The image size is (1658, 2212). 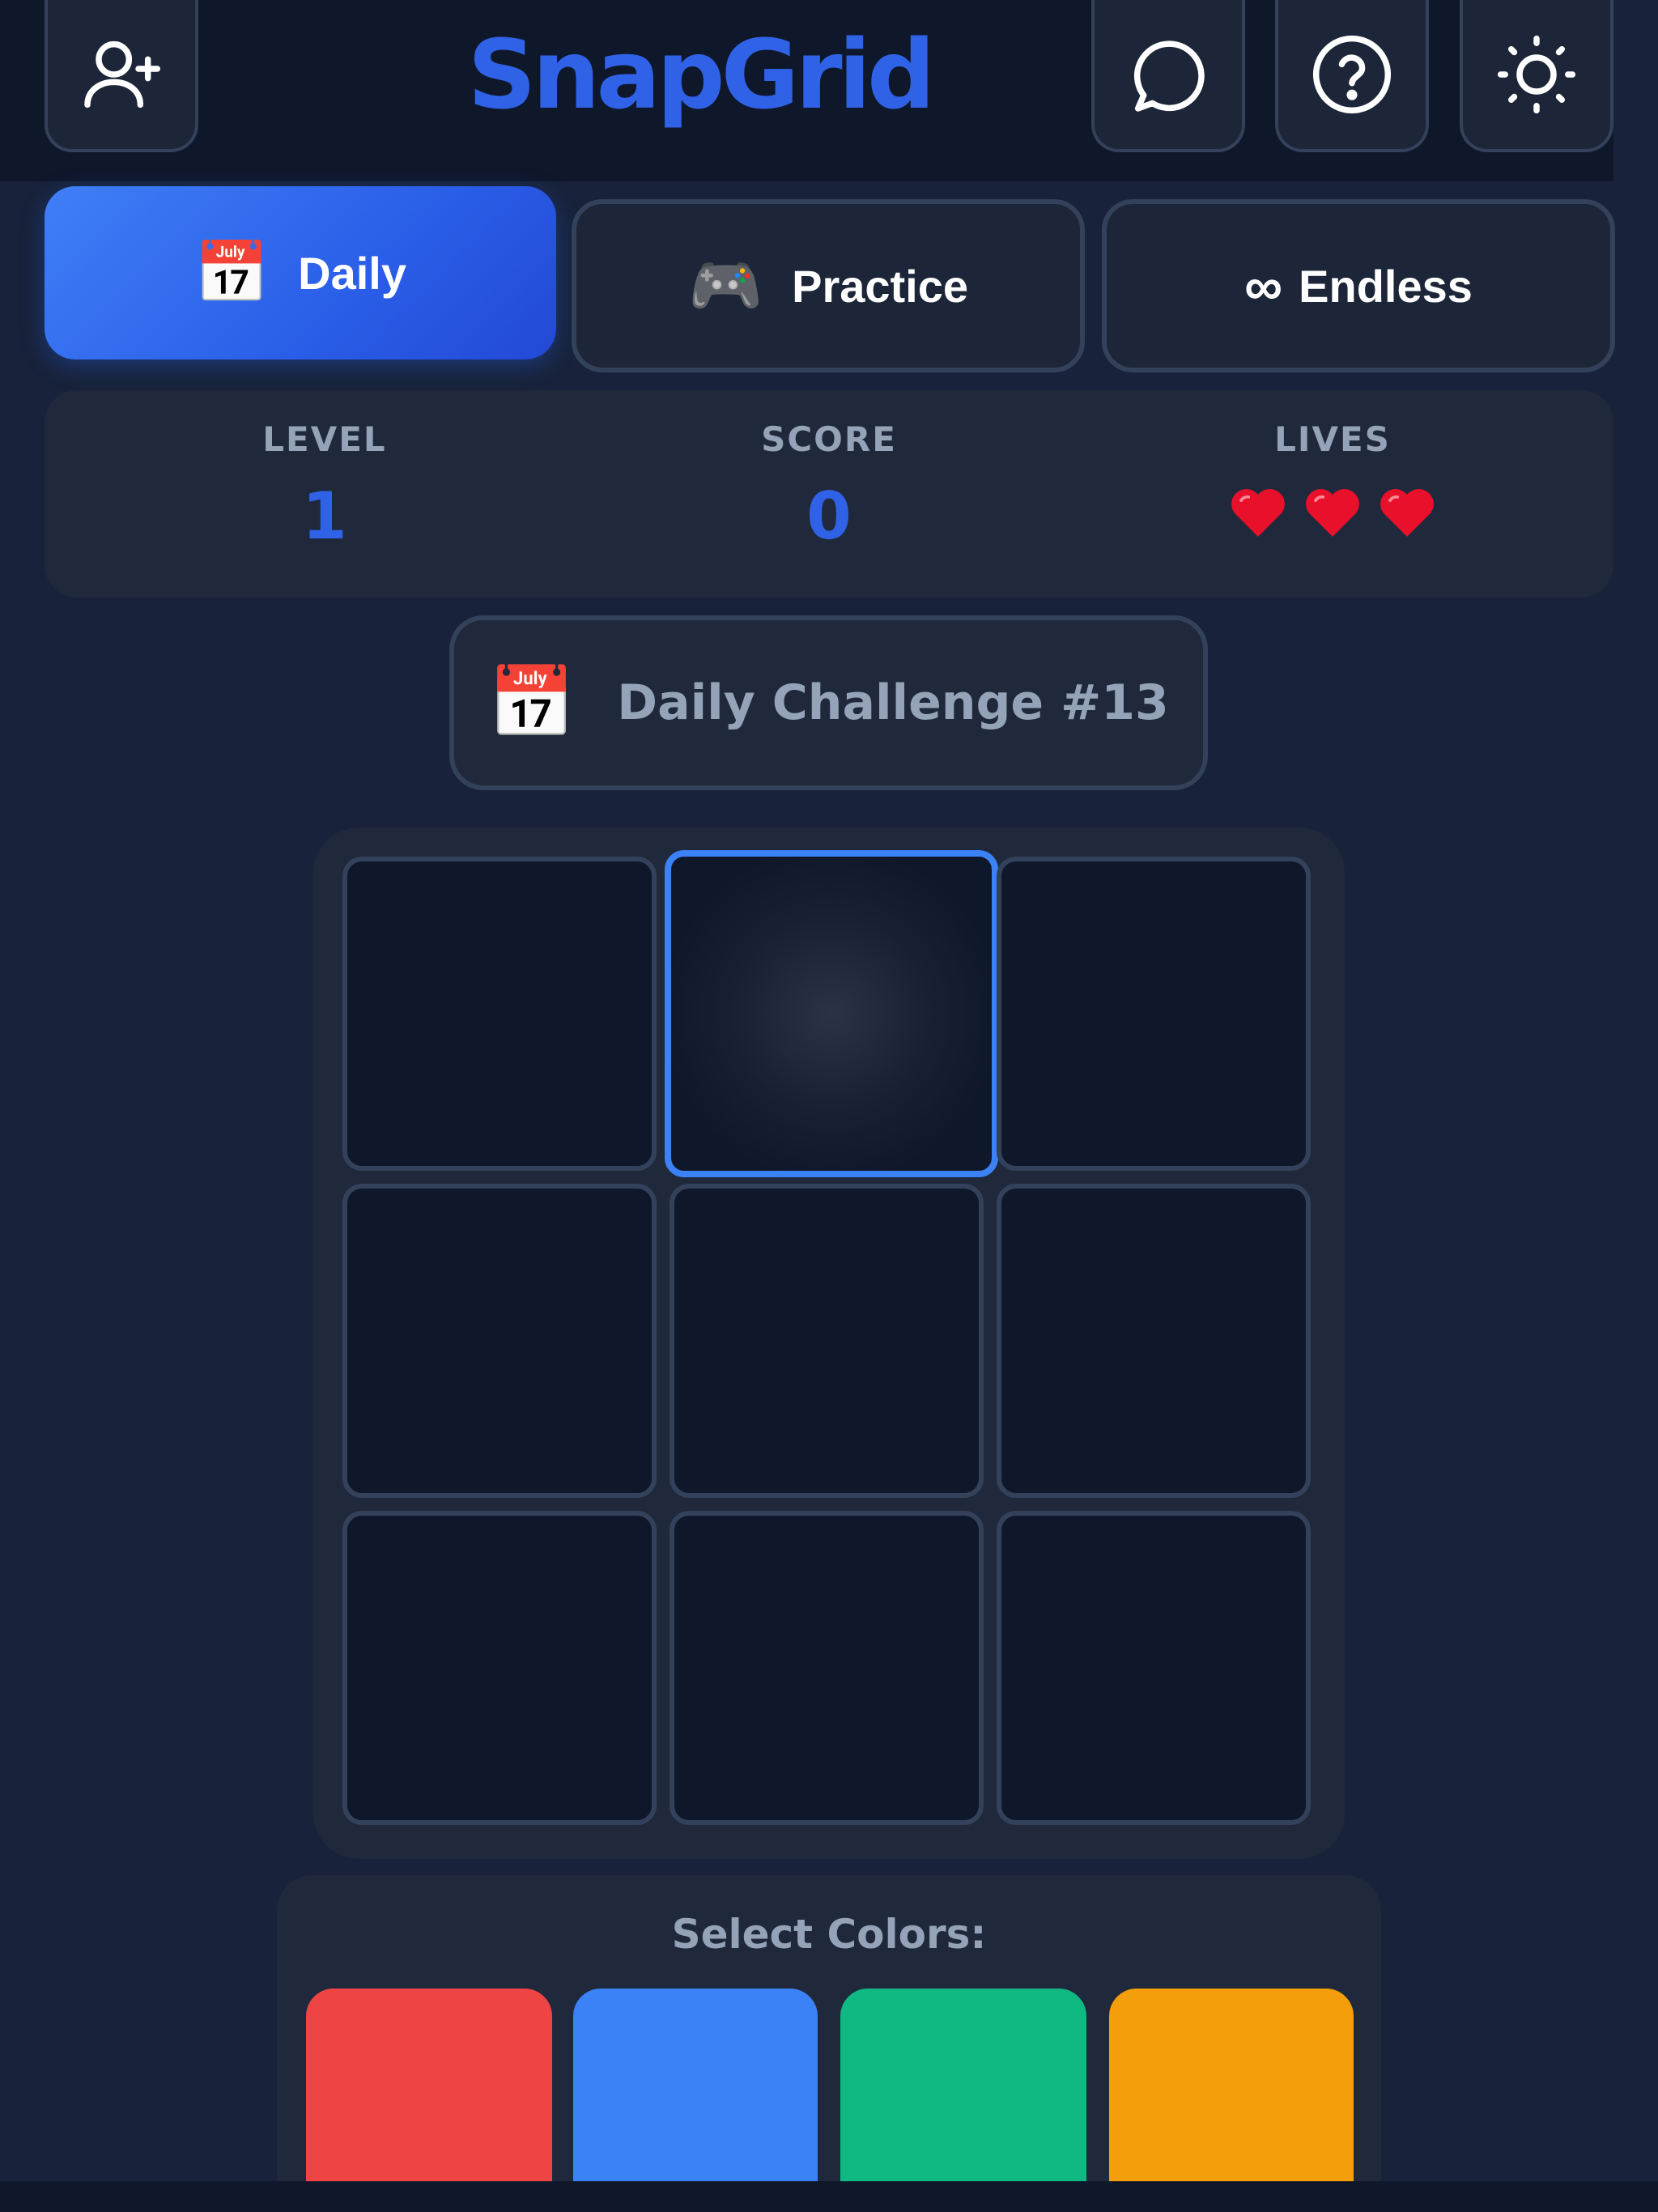 I want to click on color-swatch-red, so click(x=429, y=2100).